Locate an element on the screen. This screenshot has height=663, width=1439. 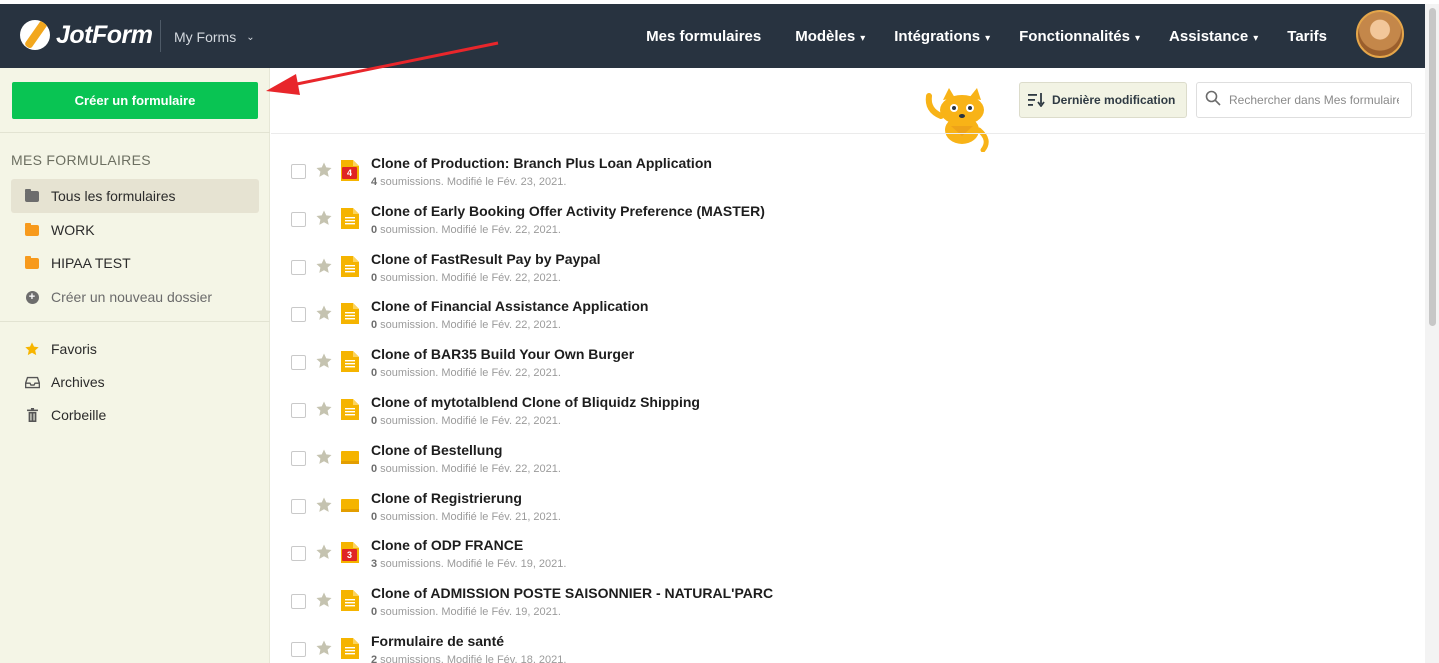
sidebar-item-new-folder: + Créer un nouveau dossier is located at coordinates (135, 297).